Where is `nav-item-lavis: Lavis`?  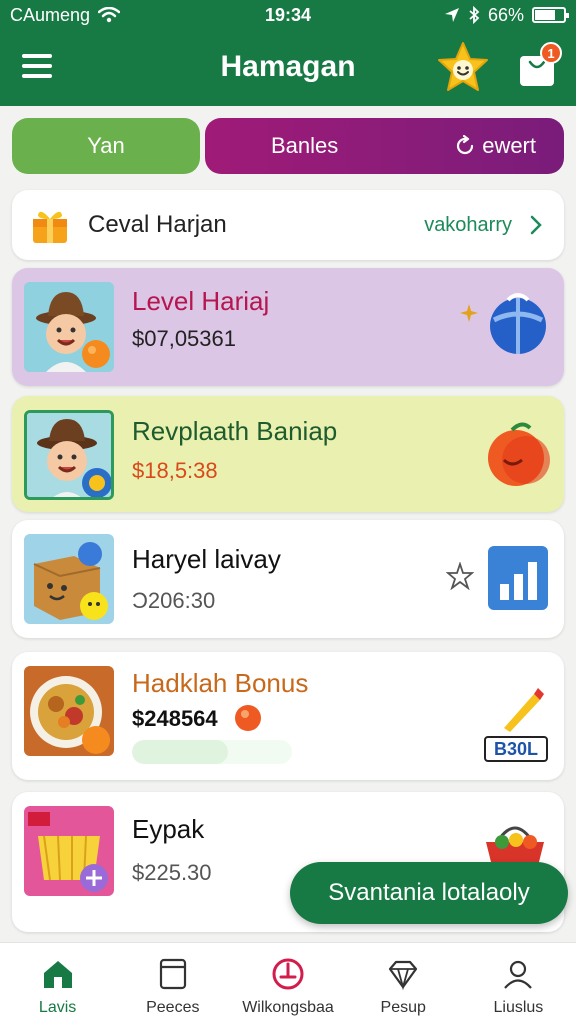 nav-item-lavis: Lavis is located at coordinates (57, 983).